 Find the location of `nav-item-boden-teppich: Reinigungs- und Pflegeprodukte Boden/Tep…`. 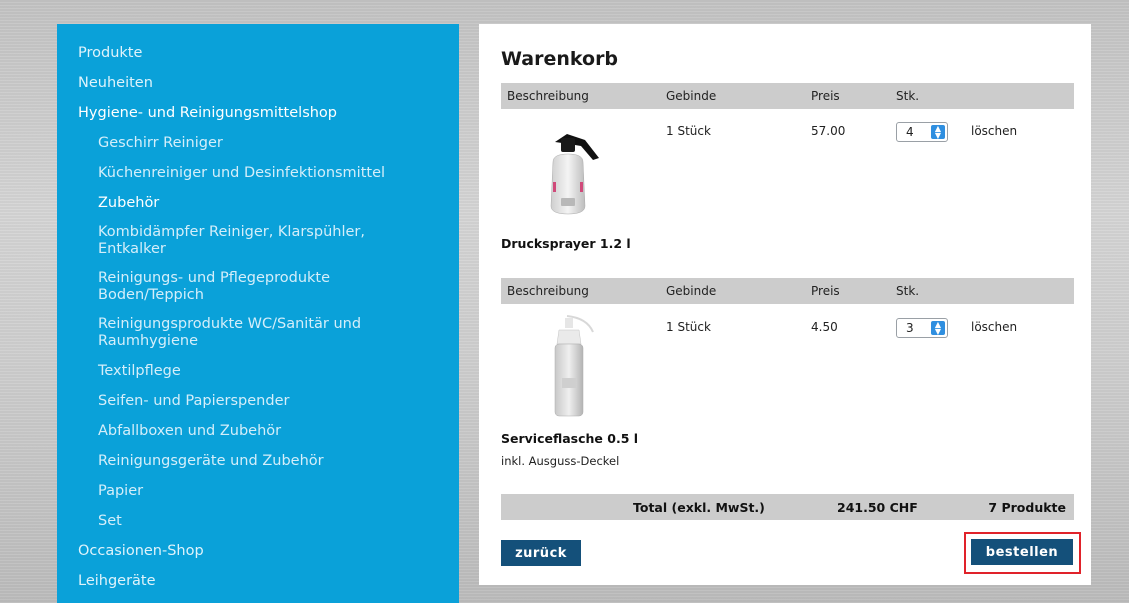

nav-item-boden-teppich: Reinigungs- und Pflegeprodukte Boden/Tep… is located at coordinates (217, 287).